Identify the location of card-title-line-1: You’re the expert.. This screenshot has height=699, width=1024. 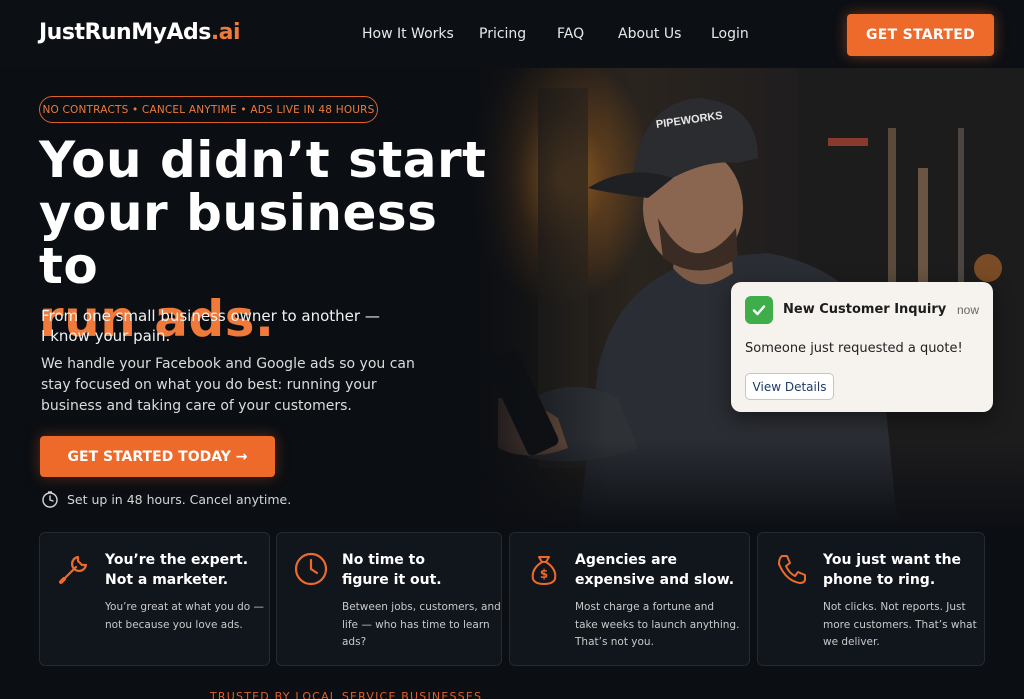
(177, 560).